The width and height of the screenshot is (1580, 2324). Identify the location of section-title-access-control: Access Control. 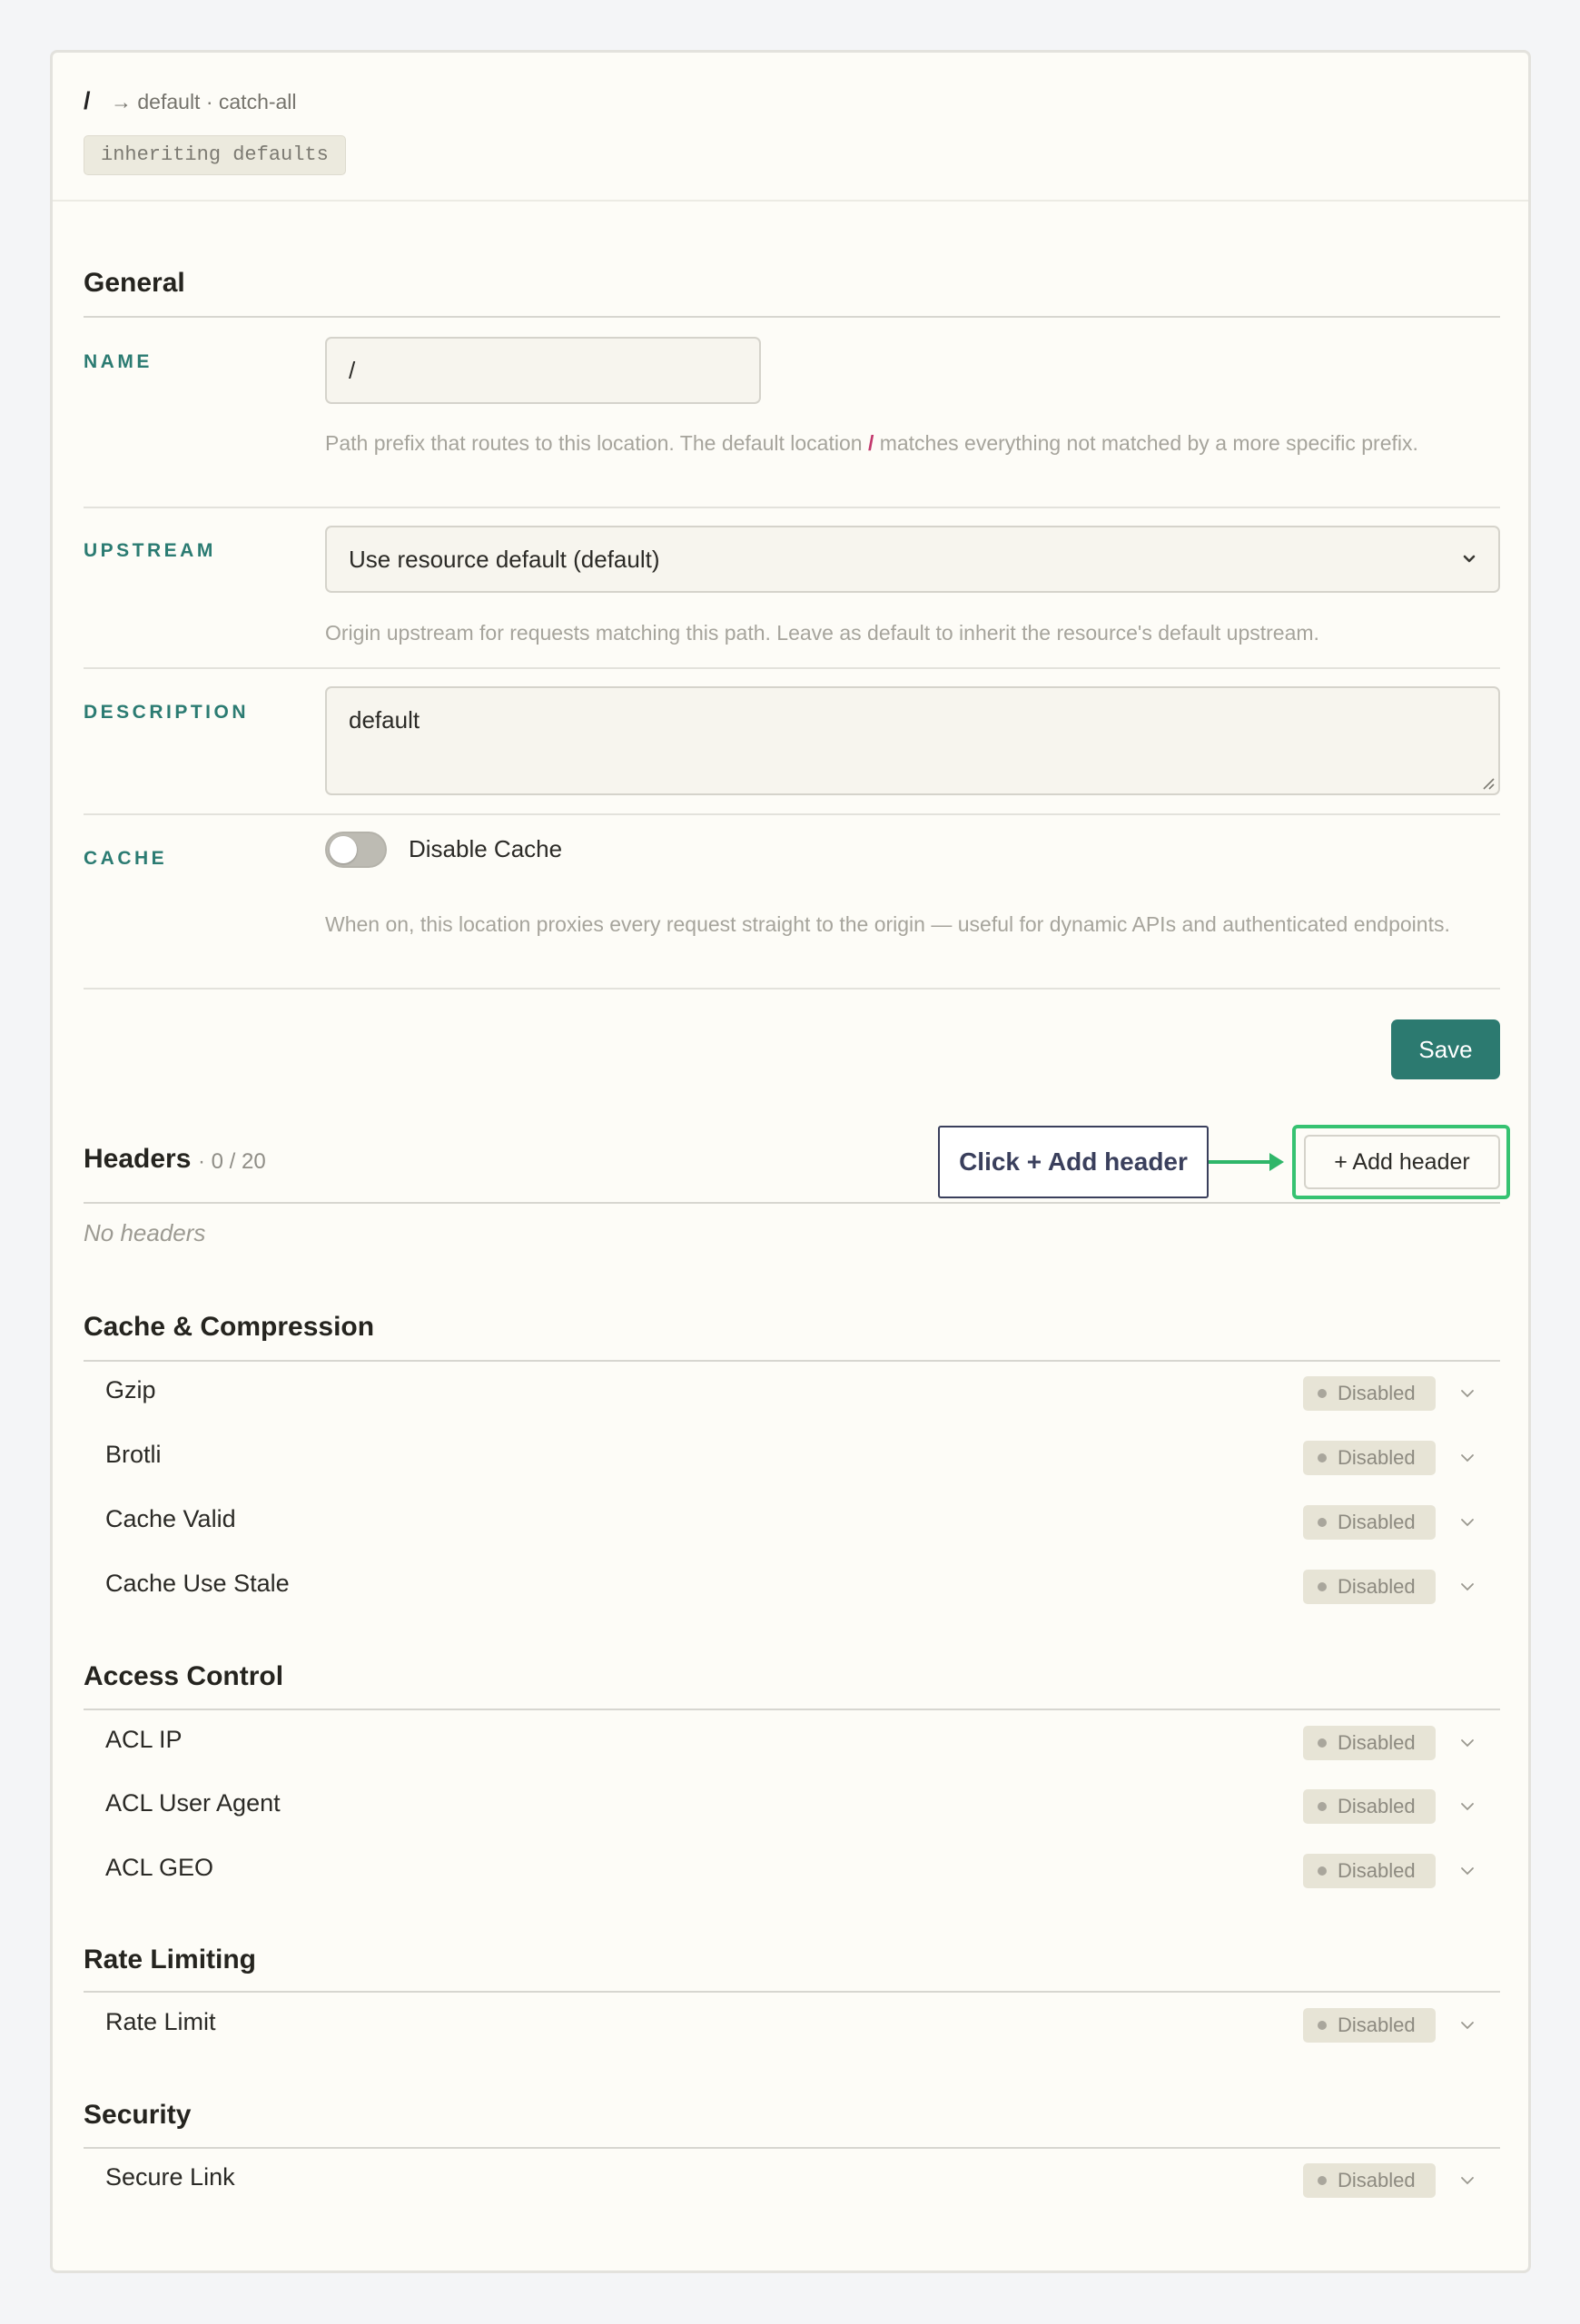
(184, 1676).